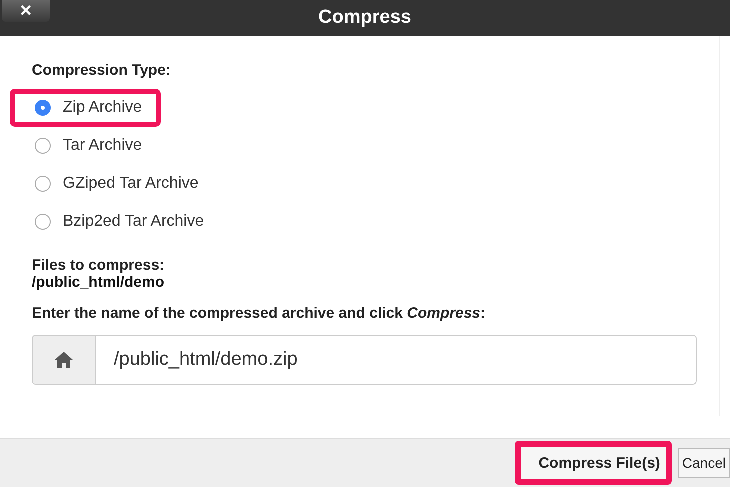 This screenshot has width=730, height=487. What do you see at coordinates (117, 222) in the screenshot?
I see `radio-option: Bzip2ed Tar Archive` at bounding box center [117, 222].